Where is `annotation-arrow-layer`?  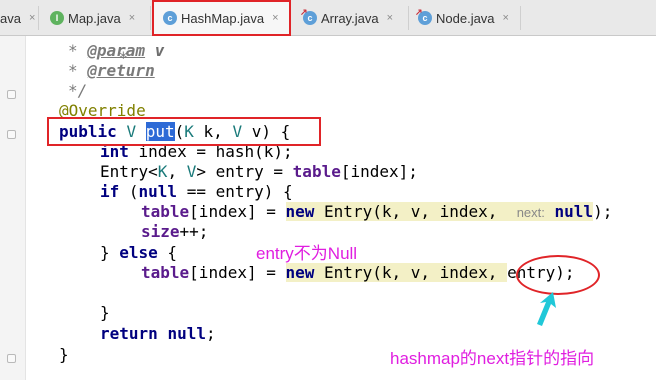 annotation-arrow-layer is located at coordinates (546, 309).